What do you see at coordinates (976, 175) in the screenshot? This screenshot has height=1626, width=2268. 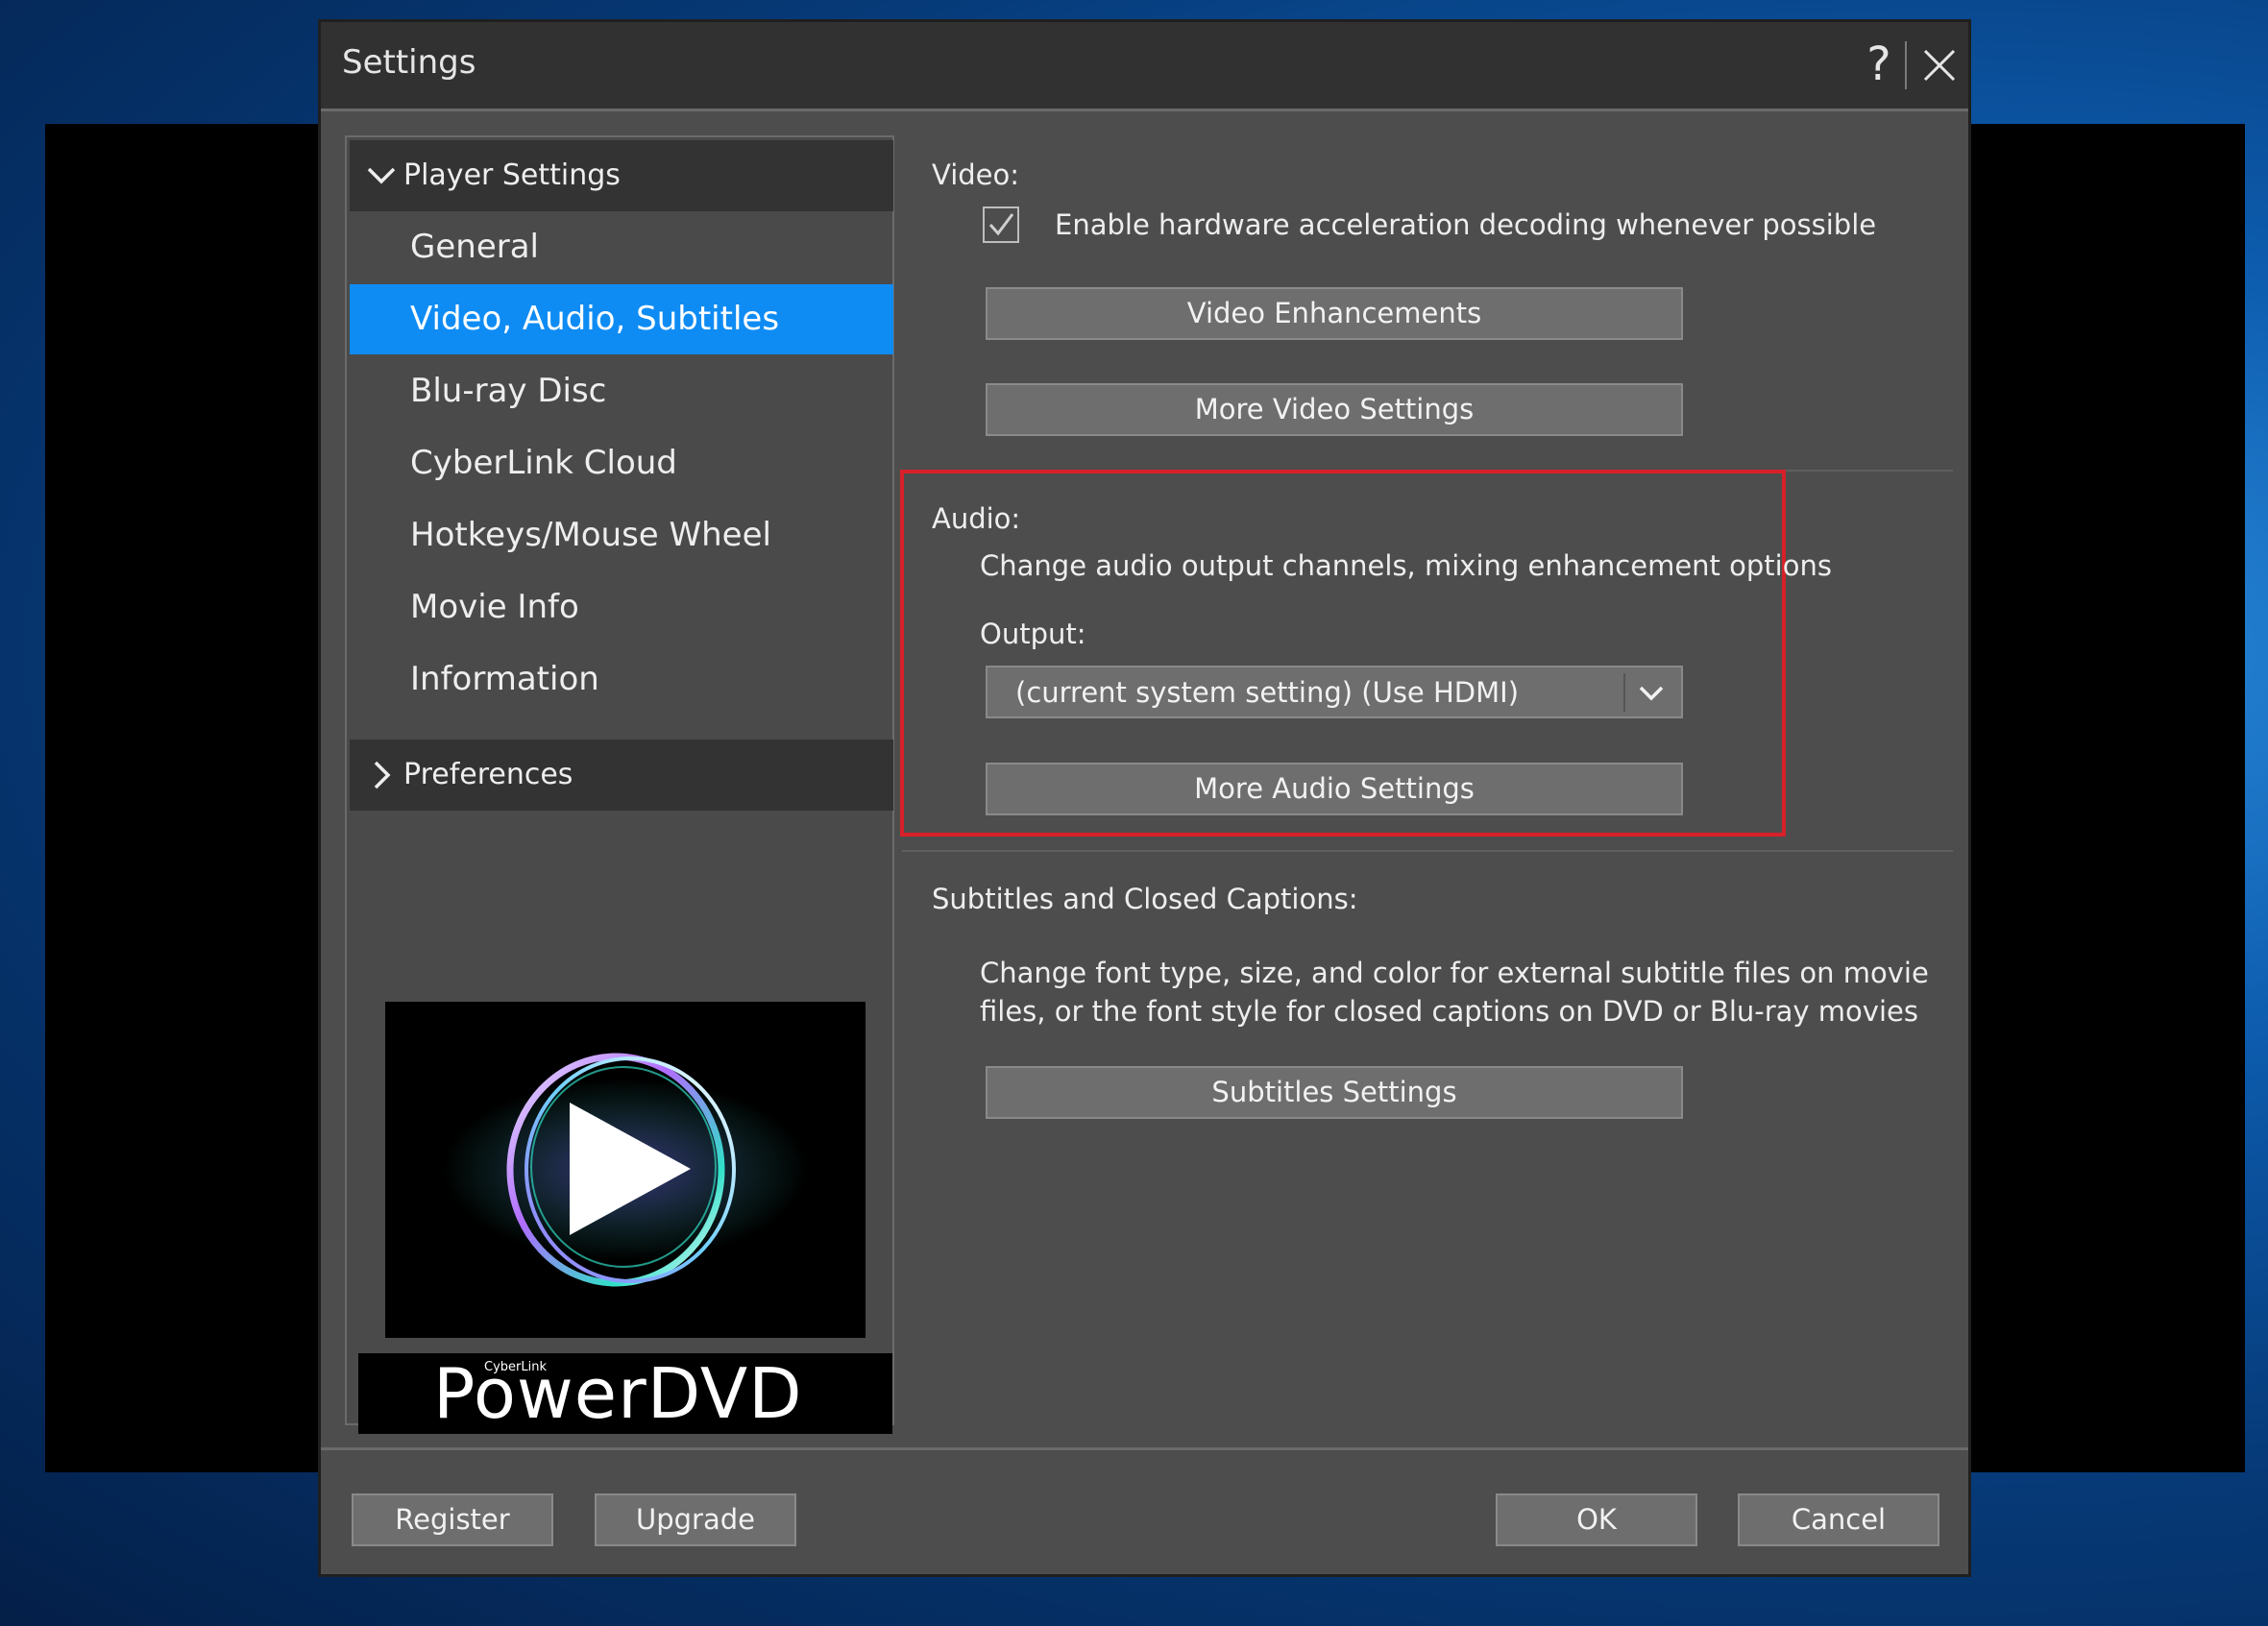 I see `video-section-label: Video:` at bounding box center [976, 175].